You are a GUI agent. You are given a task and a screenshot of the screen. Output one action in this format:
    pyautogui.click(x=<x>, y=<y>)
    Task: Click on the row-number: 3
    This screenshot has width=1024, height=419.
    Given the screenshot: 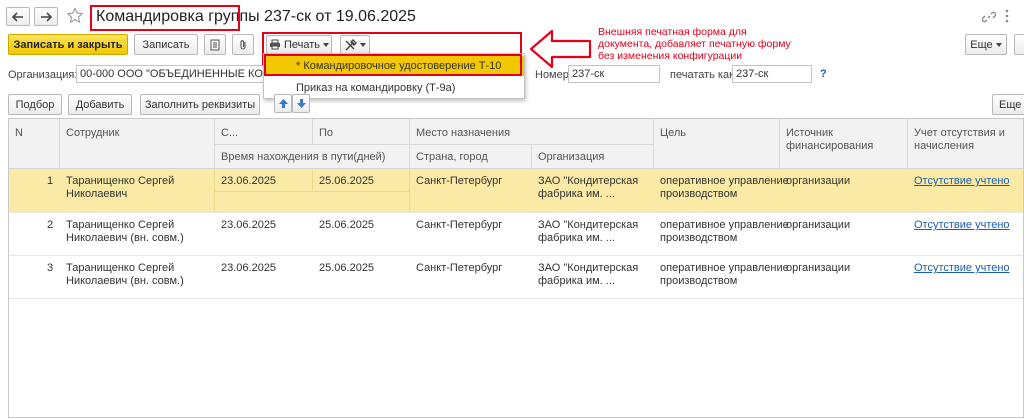 What is the action you would take?
    pyautogui.click(x=50, y=268)
    